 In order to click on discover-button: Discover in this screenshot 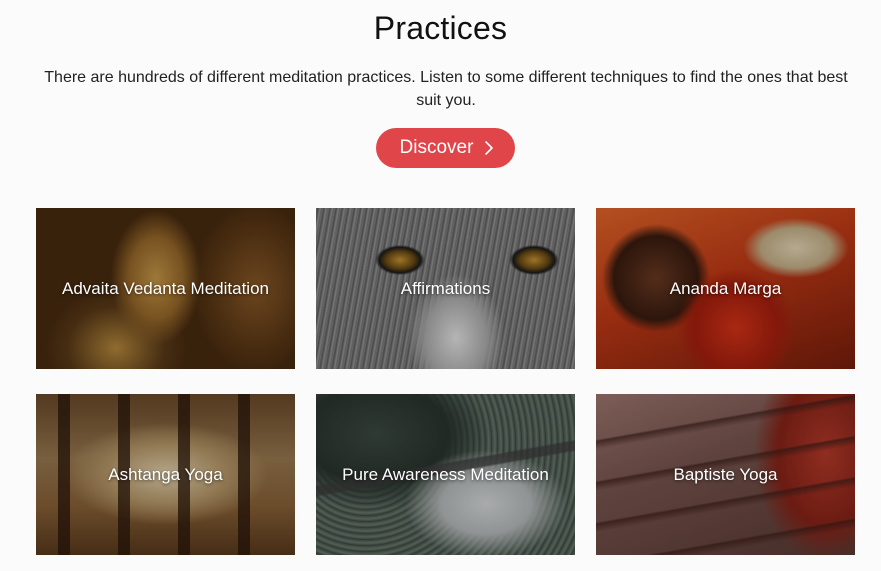, I will do `click(445, 148)`.